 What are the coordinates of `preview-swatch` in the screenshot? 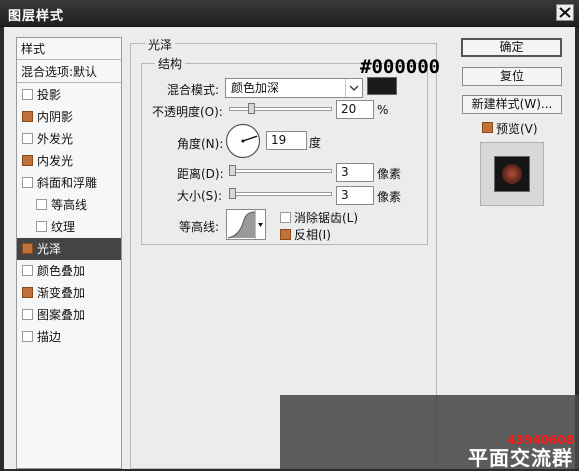 It's located at (512, 174).